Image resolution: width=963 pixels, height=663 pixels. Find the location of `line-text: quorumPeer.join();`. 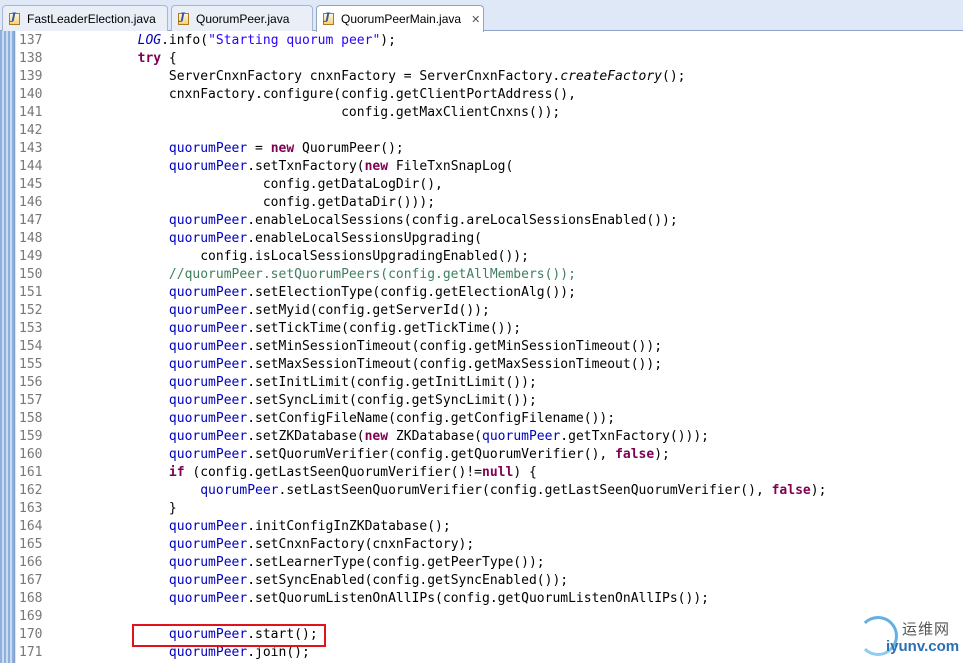

line-text: quorumPeer.join(); is located at coordinates (192, 653).